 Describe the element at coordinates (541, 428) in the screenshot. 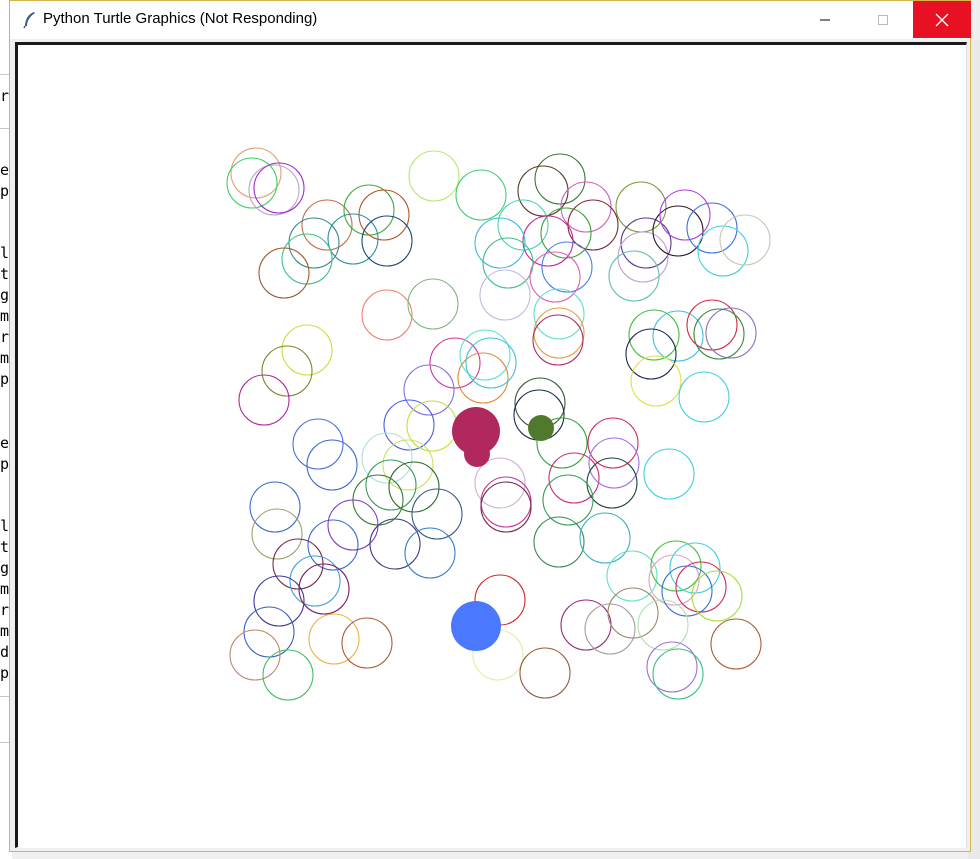

I see `green-turtle` at that location.